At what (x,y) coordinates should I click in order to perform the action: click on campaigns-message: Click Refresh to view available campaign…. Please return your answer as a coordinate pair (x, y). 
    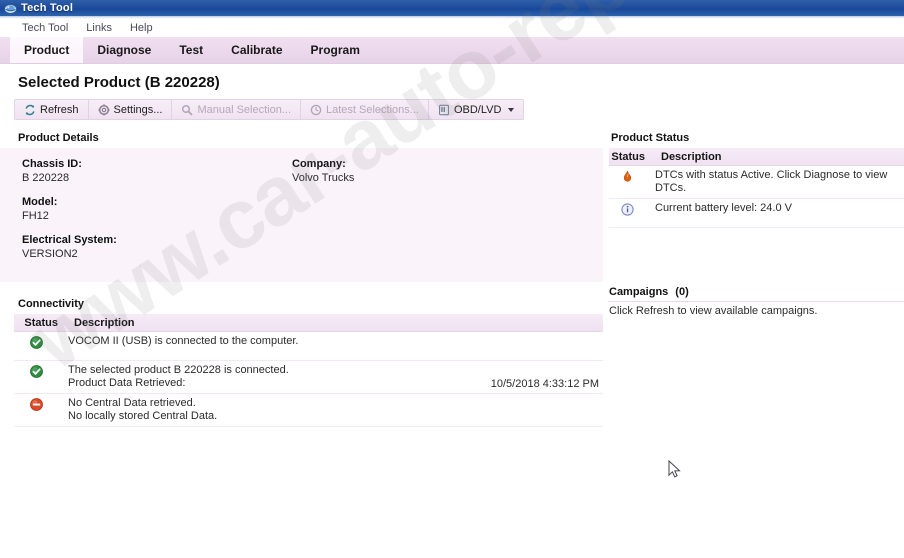
    Looking at the image, I should click on (756, 309).